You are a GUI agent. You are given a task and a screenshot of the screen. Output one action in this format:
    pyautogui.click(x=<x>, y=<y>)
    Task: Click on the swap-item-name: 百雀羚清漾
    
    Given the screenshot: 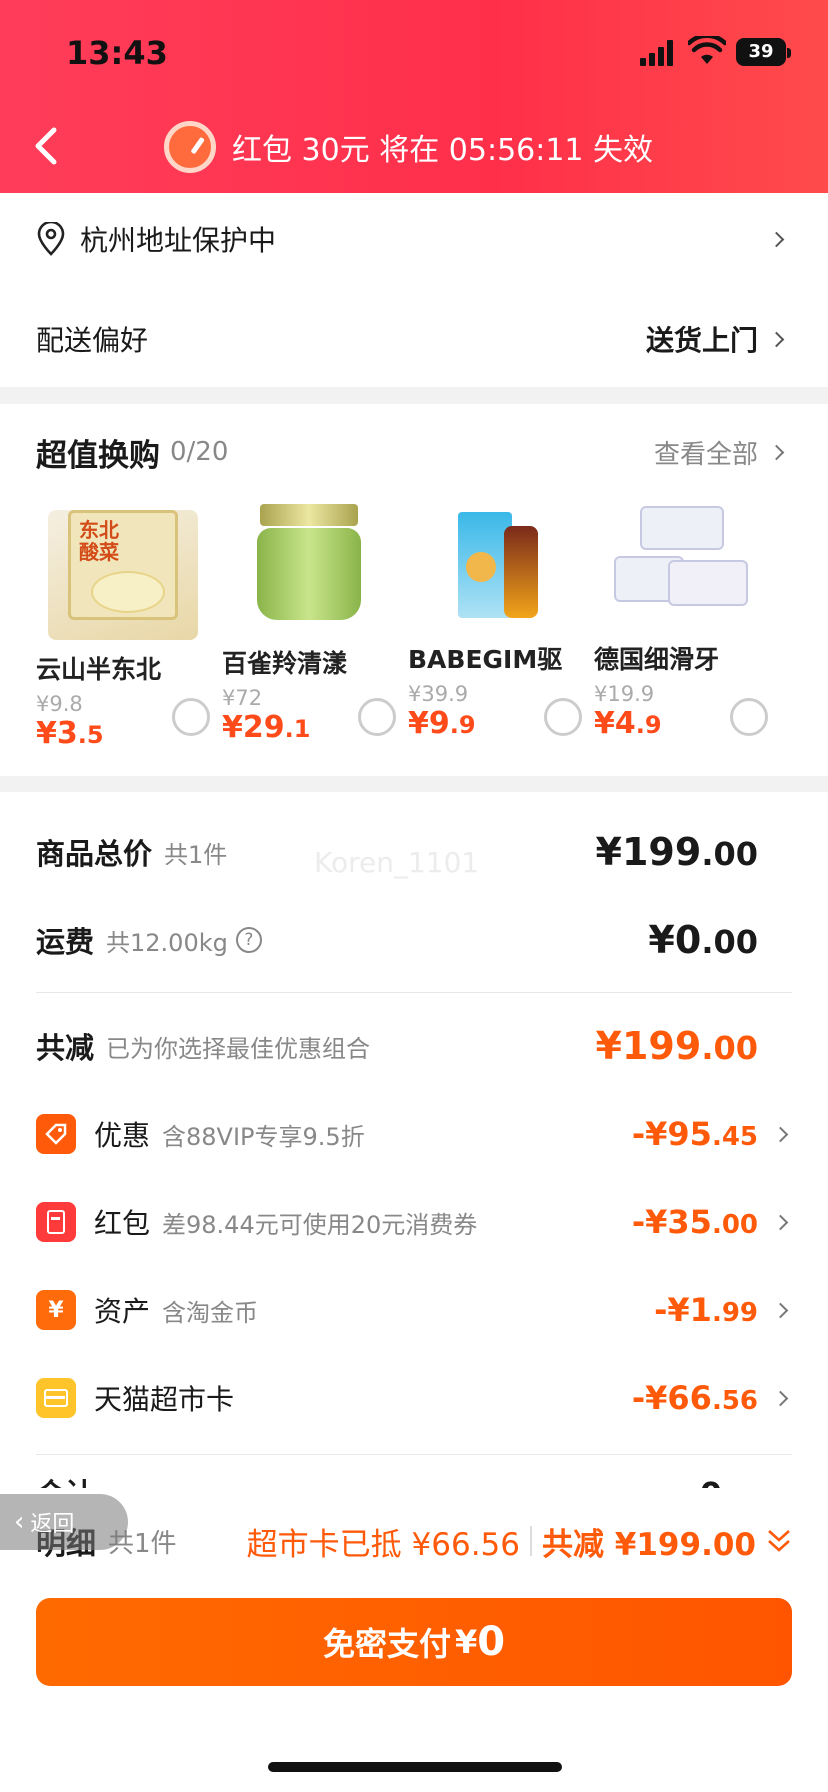 What is the action you would take?
    pyautogui.click(x=285, y=663)
    